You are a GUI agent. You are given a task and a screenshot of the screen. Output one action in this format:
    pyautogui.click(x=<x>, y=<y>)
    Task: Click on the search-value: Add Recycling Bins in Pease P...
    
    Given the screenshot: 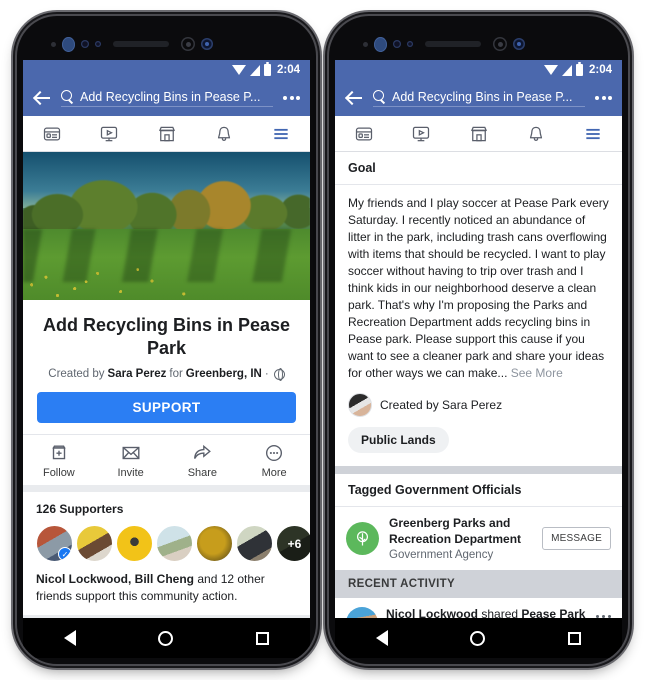 What is the action you would take?
    pyautogui.click(x=170, y=96)
    